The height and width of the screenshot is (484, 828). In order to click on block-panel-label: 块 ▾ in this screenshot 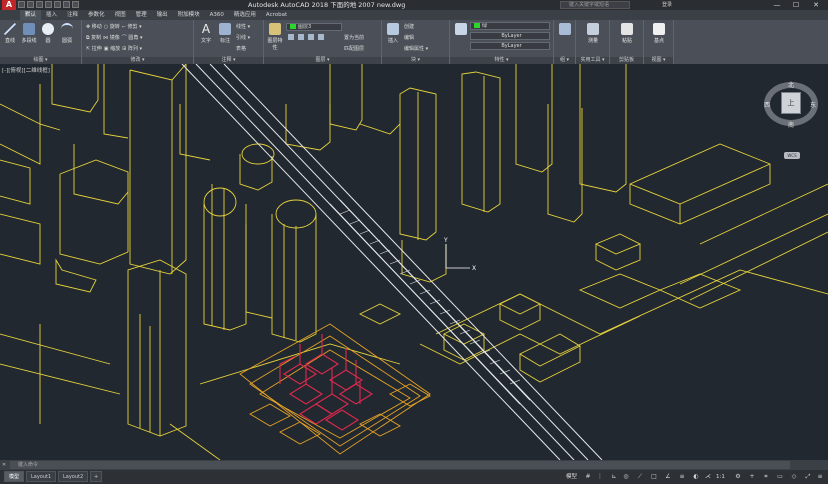, I will do `click(415, 60)`.